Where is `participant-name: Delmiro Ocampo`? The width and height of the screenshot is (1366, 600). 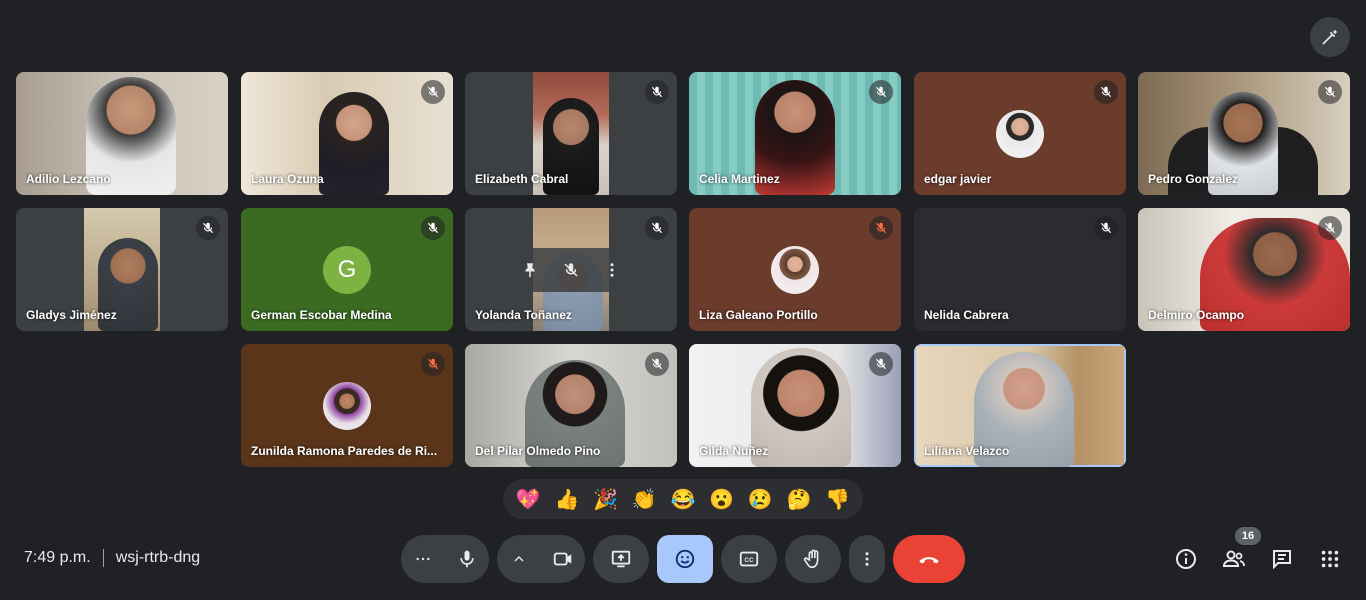
participant-name: Delmiro Ocampo is located at coordinates (1196, 315).